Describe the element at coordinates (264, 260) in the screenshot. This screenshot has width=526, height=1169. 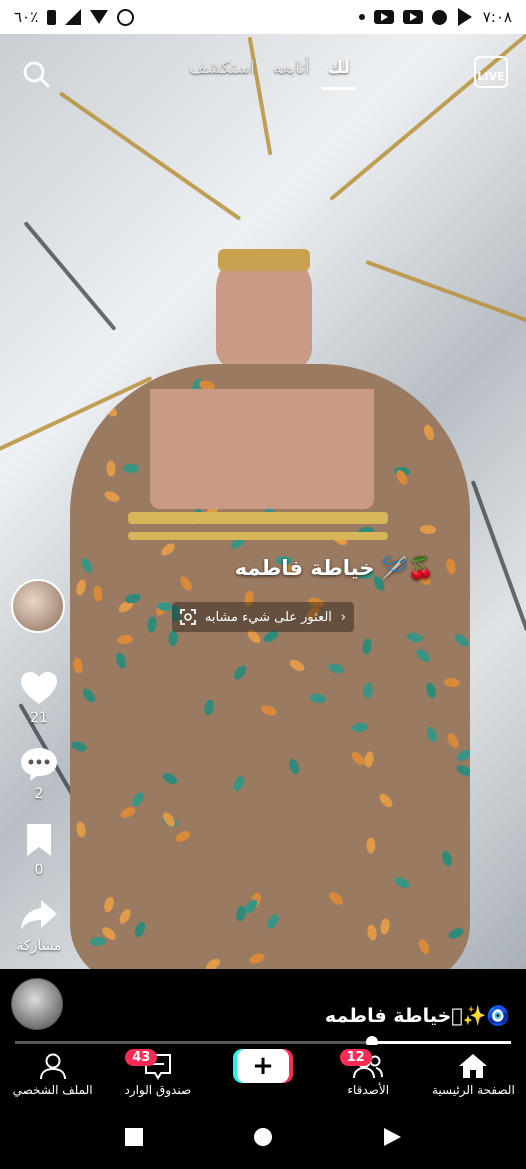
I see `neck-ring` at that location.